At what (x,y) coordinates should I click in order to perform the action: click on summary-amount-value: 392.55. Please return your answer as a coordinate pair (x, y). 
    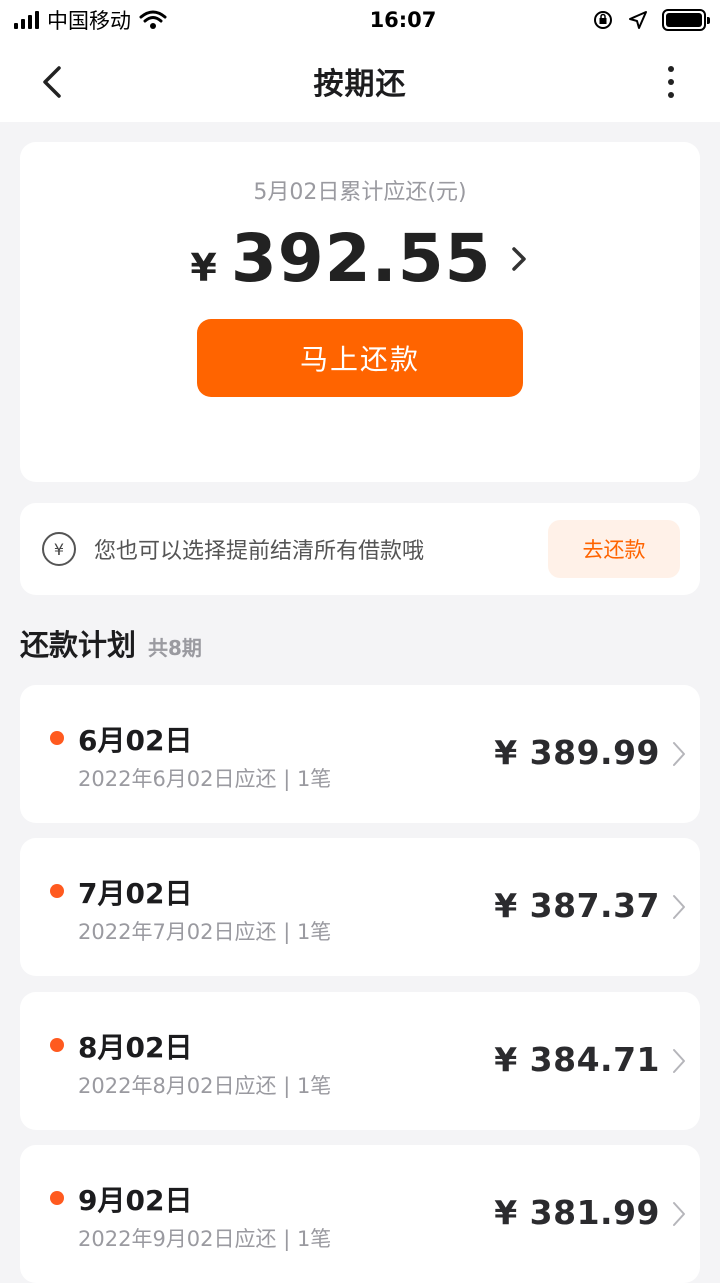
    Looking at the image, I should click on (361, 258).